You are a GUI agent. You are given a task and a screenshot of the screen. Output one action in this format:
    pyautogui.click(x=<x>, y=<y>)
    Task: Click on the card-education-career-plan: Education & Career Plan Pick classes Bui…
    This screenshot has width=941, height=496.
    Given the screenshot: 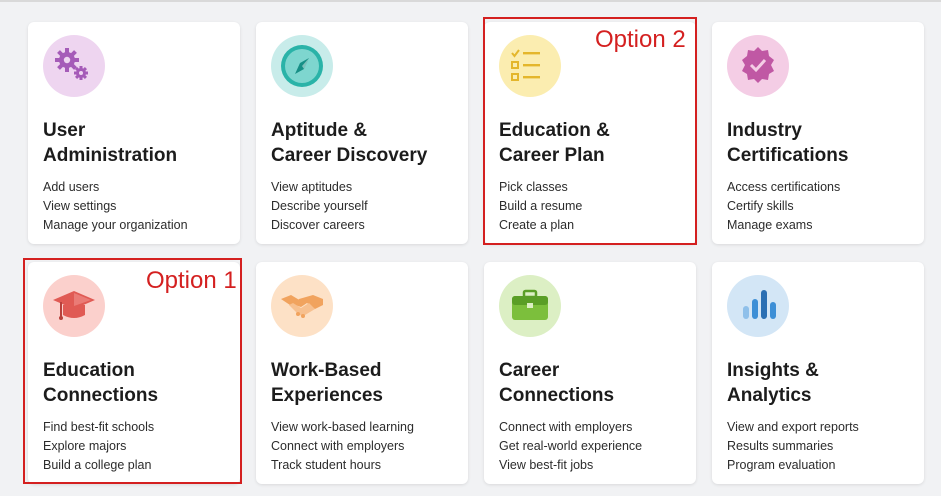 What is the action you would take?
    pyautogui.click(x=590, y=133)
    